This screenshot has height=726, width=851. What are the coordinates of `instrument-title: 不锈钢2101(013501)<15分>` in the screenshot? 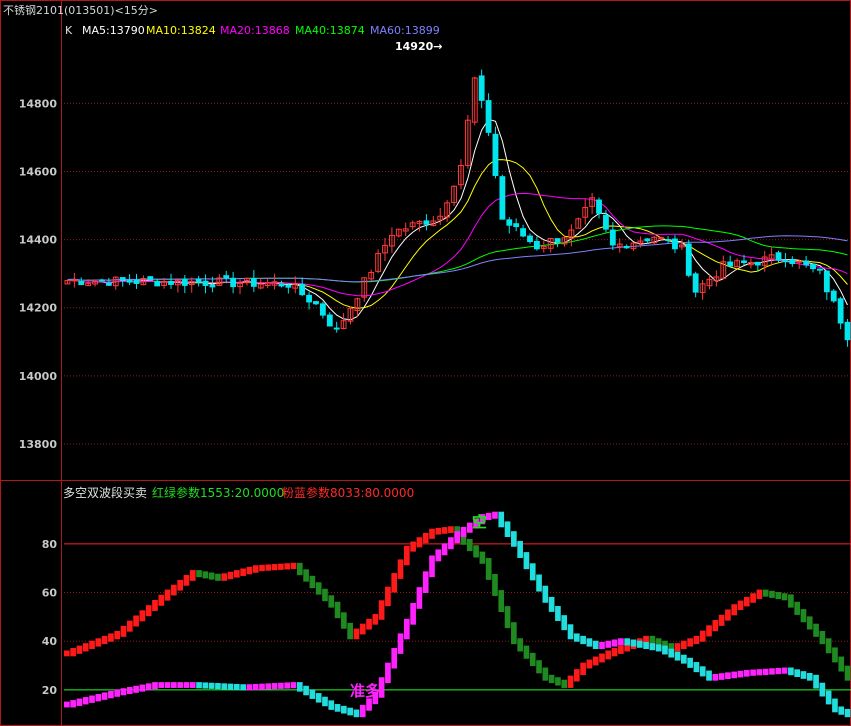 It's located at (80, 10).